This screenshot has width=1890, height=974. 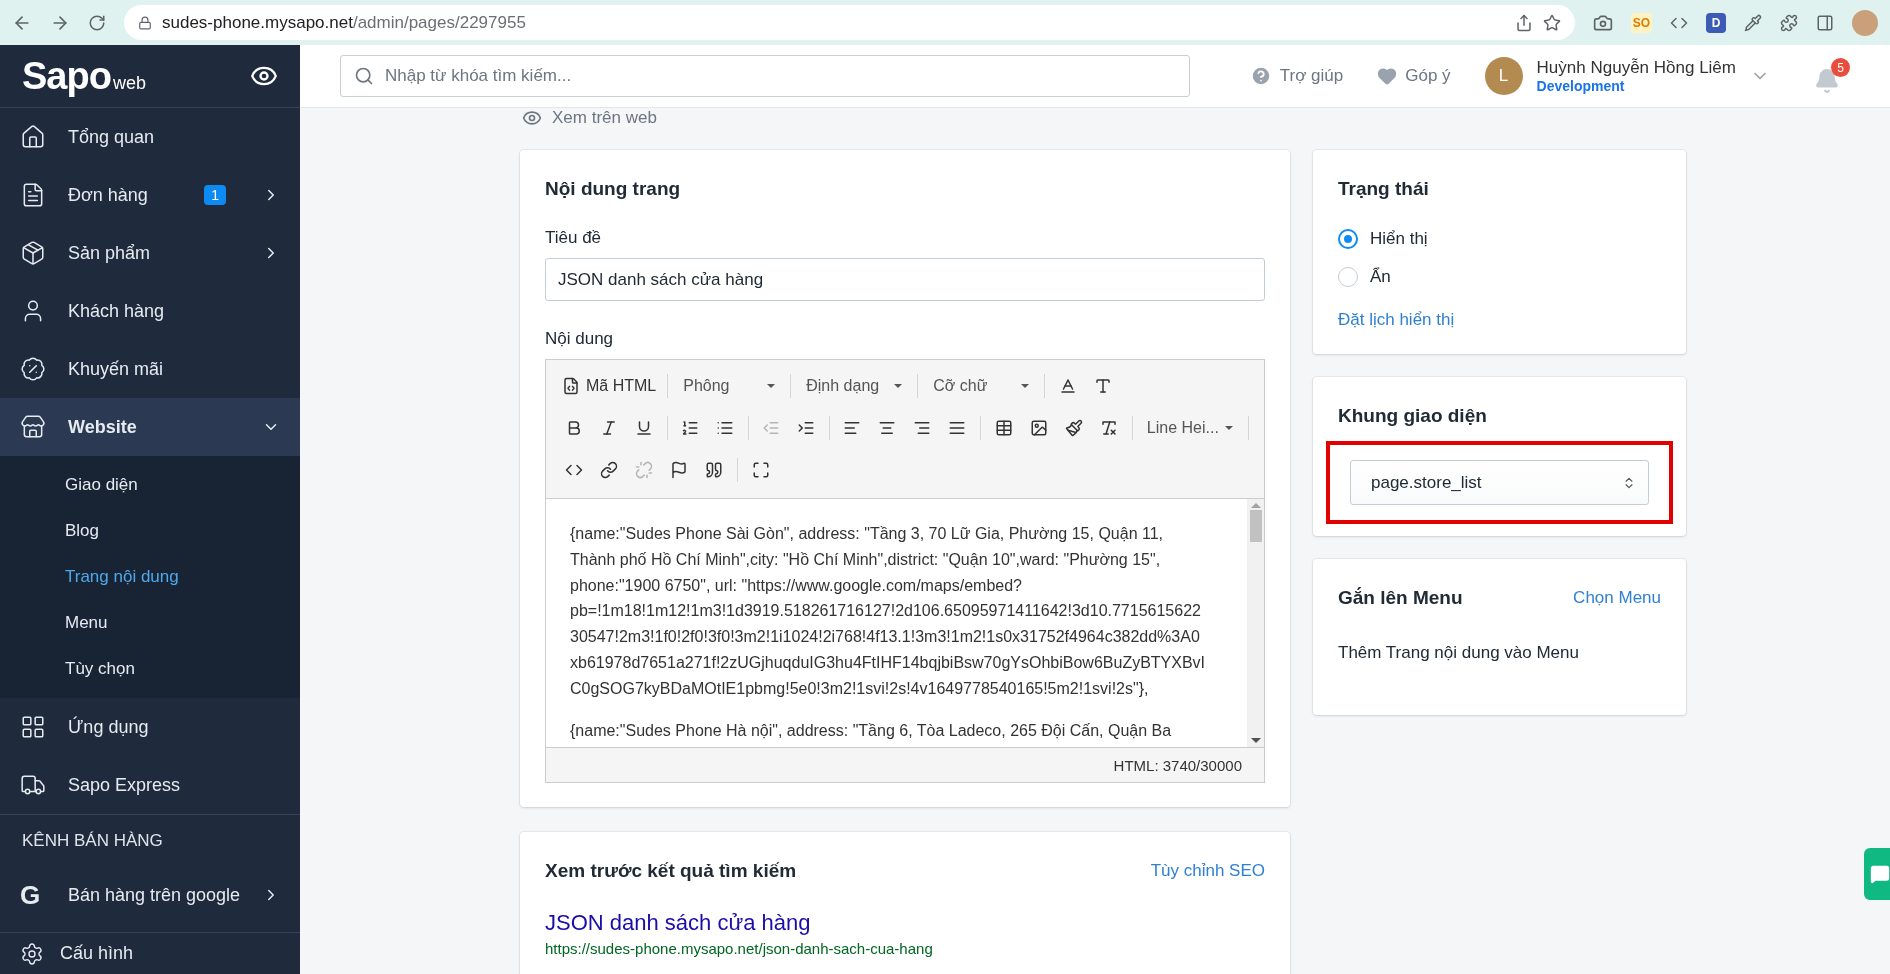 I want to click on eye-icon, so click(x=532, y=118).